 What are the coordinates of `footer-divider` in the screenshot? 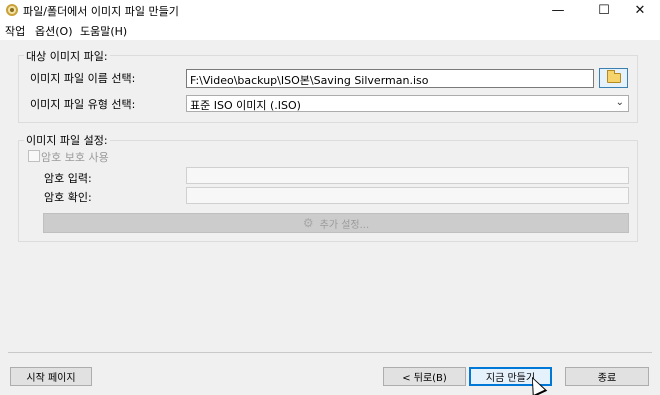 It's located at (330, 352).